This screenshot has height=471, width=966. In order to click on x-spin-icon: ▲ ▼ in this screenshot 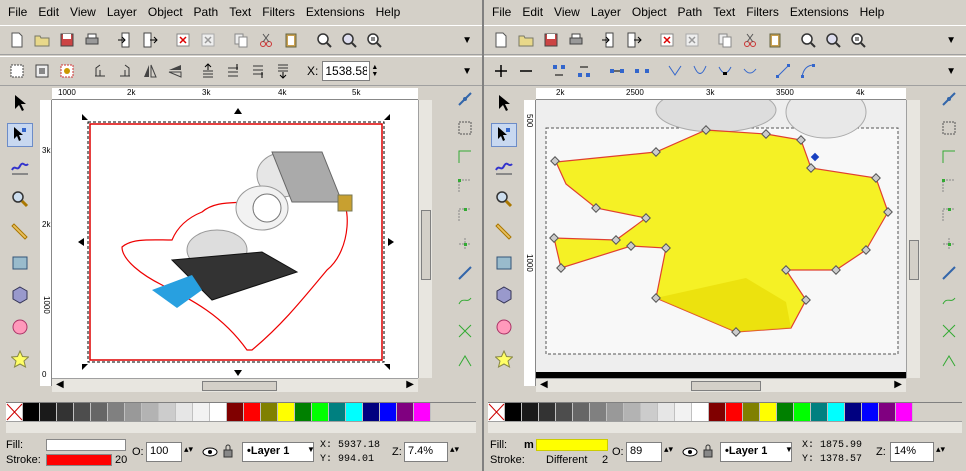, I will do `click(374, 71)`.